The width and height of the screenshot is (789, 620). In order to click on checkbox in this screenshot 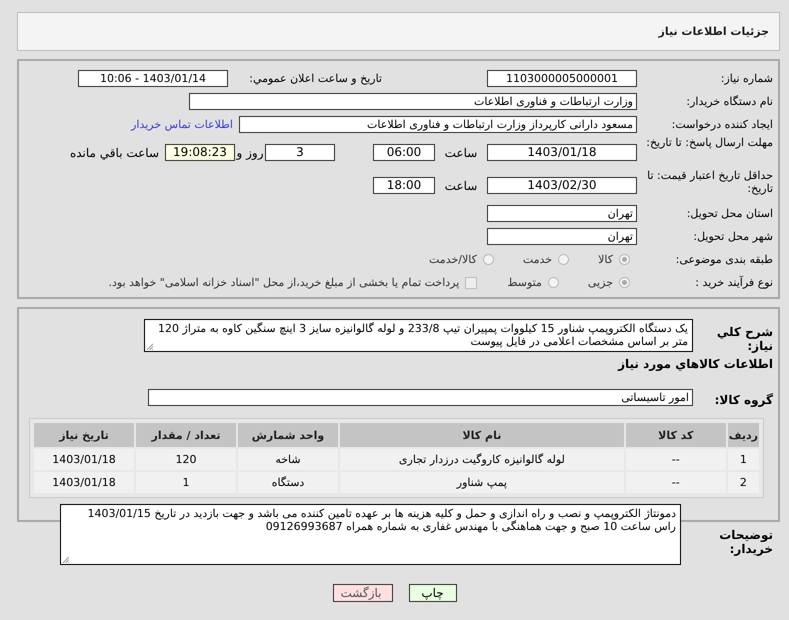, I will do `click(471, 282)`.